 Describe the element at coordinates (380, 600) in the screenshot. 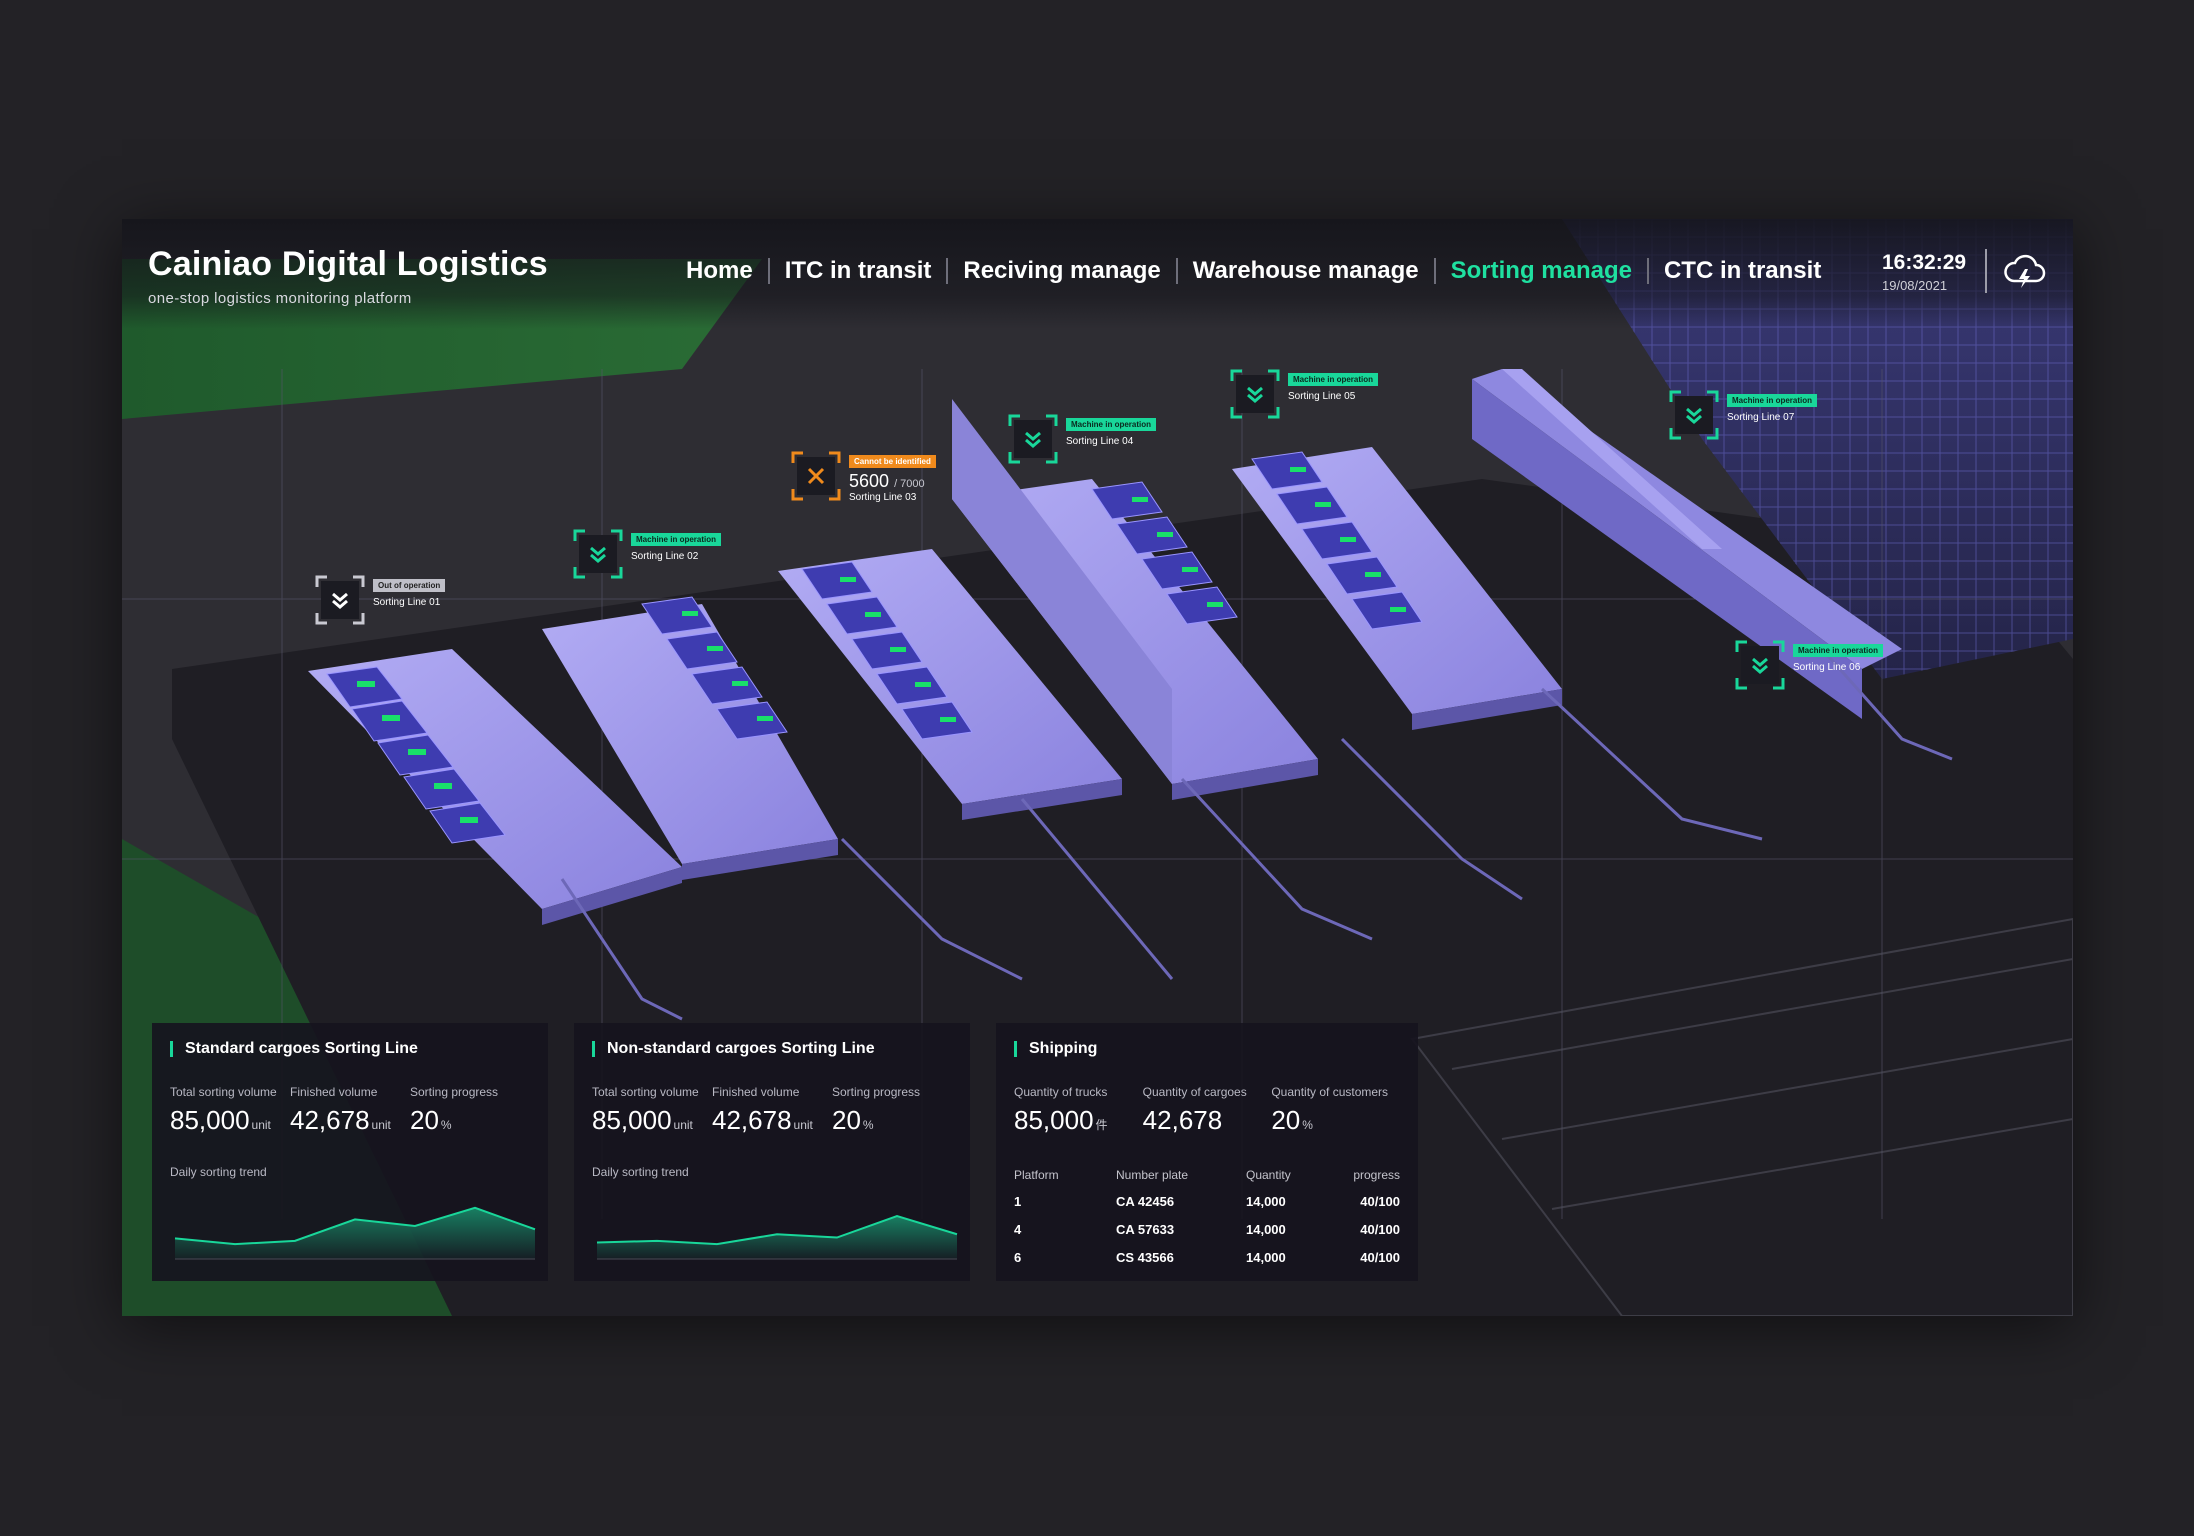

I see `marker-sorting-line-01: Out of operation Sorting Line 01` at that location.